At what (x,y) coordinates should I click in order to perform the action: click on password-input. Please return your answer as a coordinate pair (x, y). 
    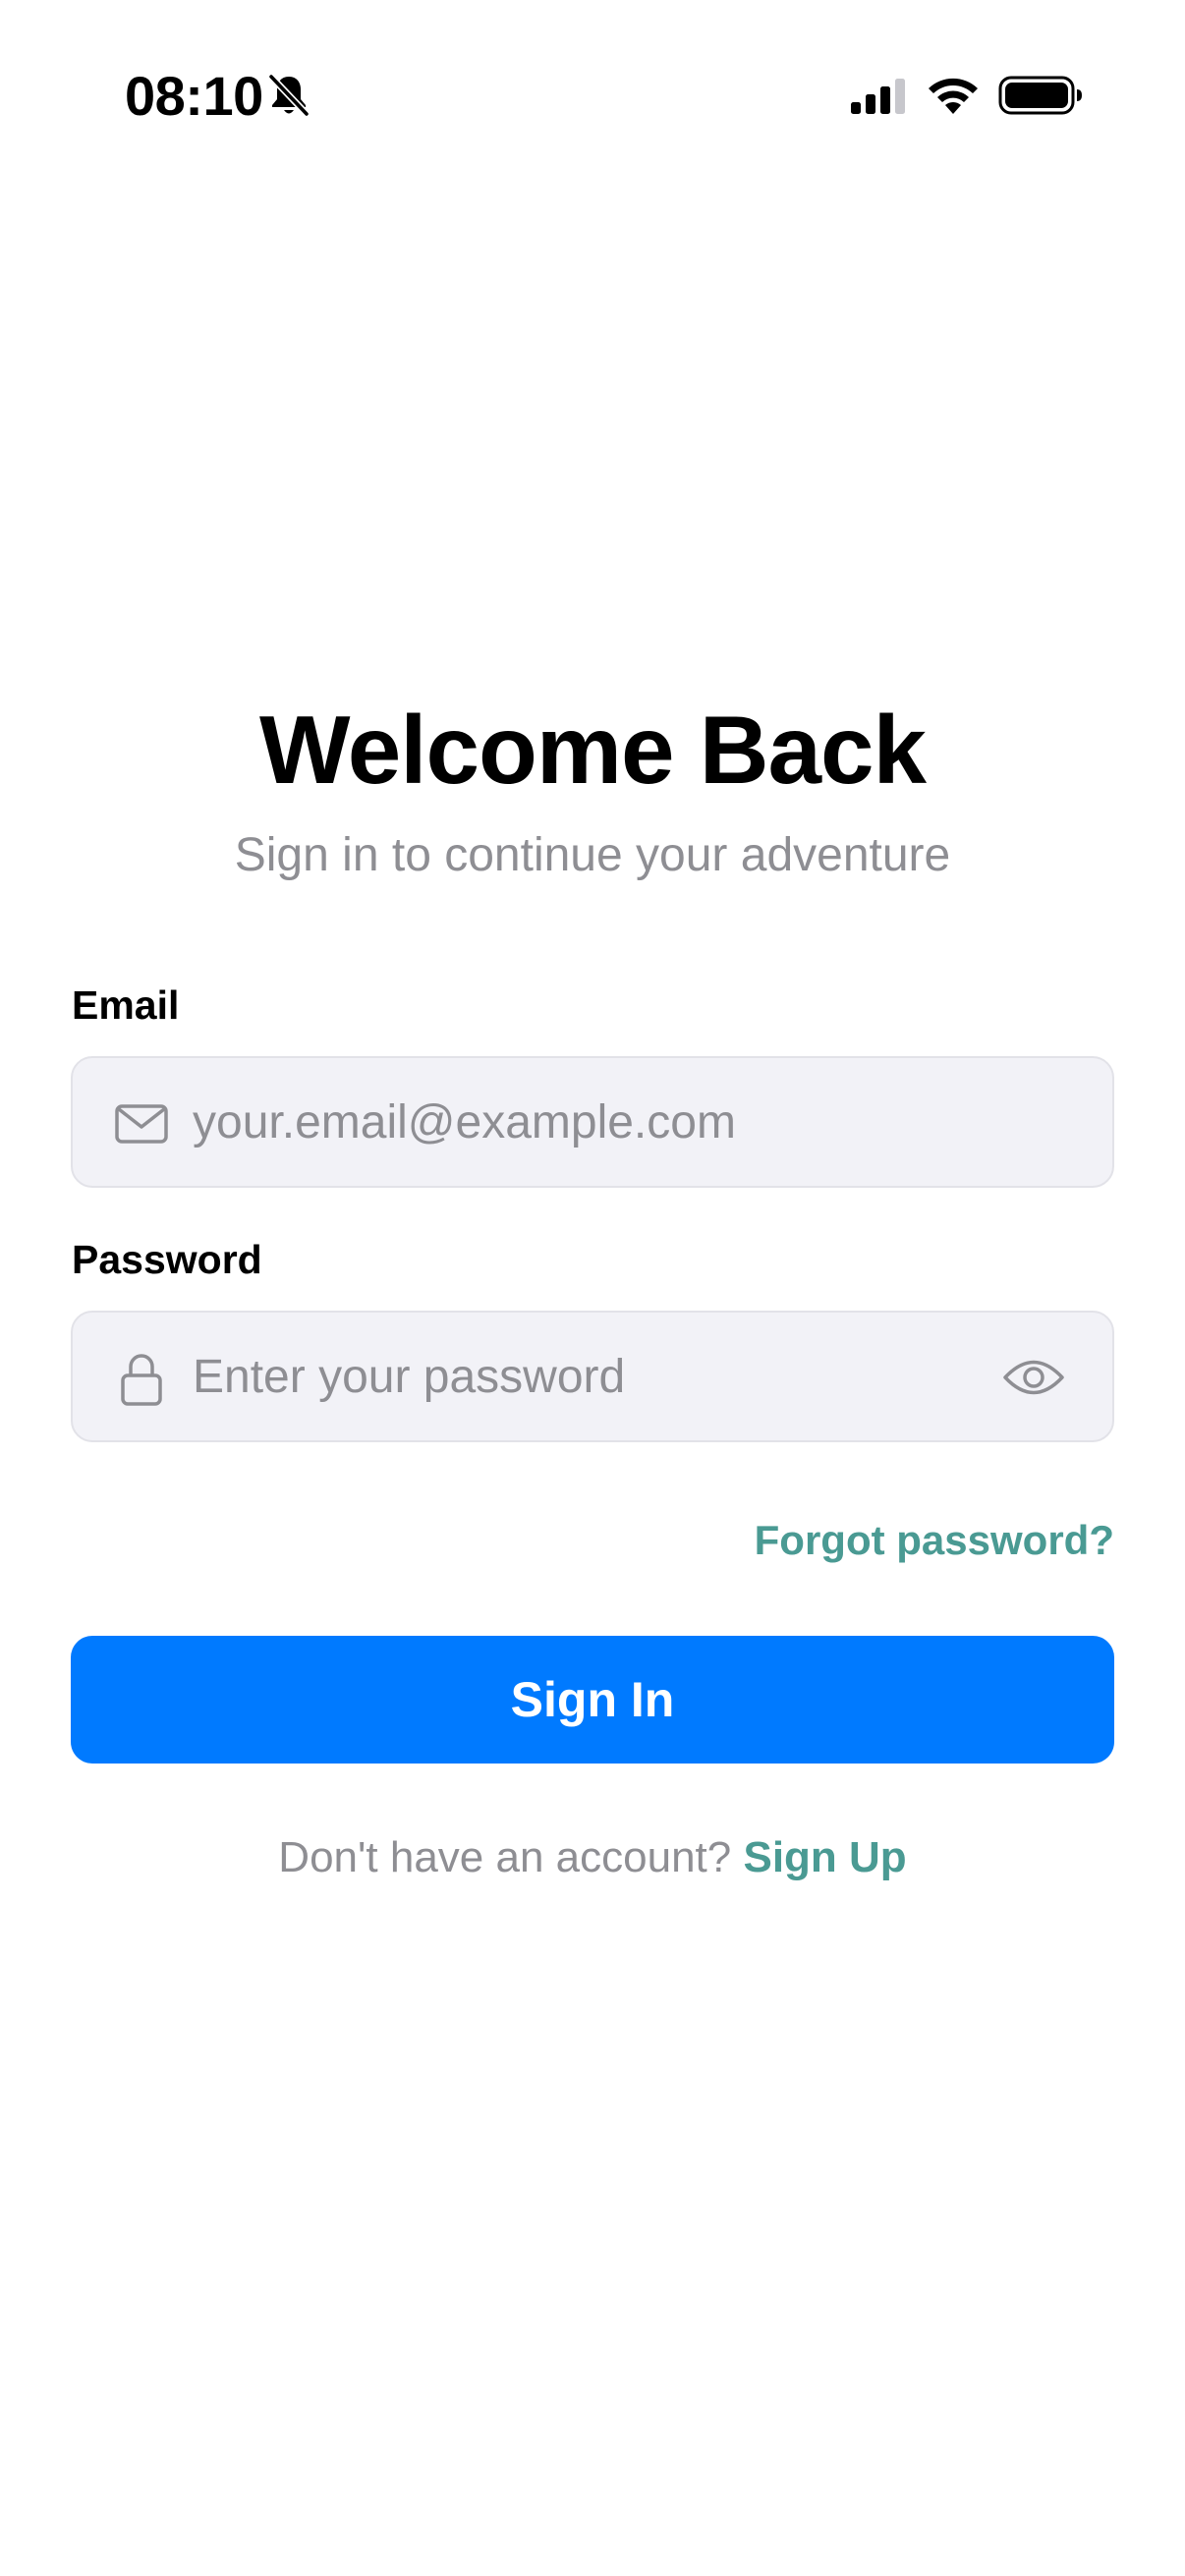
    Looking at the image, I should click on (596, 1376).